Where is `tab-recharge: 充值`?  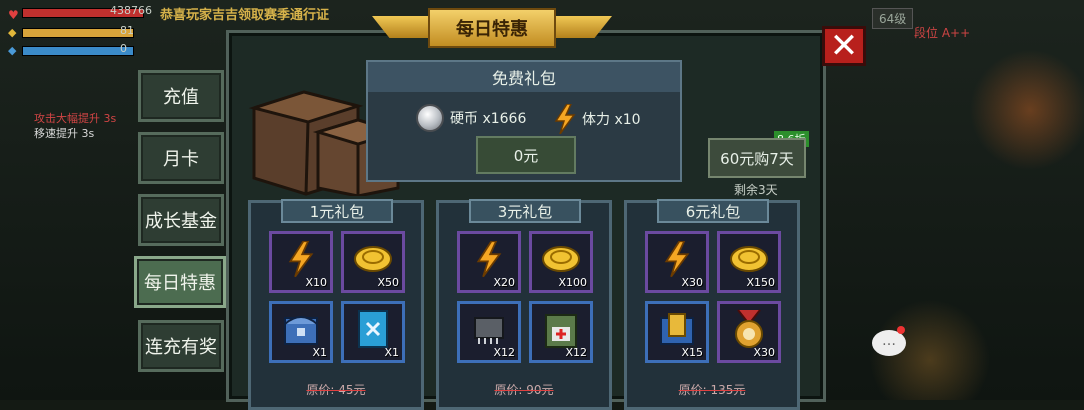 tab-recharge: 充值 is located at coordinates (181, 96).